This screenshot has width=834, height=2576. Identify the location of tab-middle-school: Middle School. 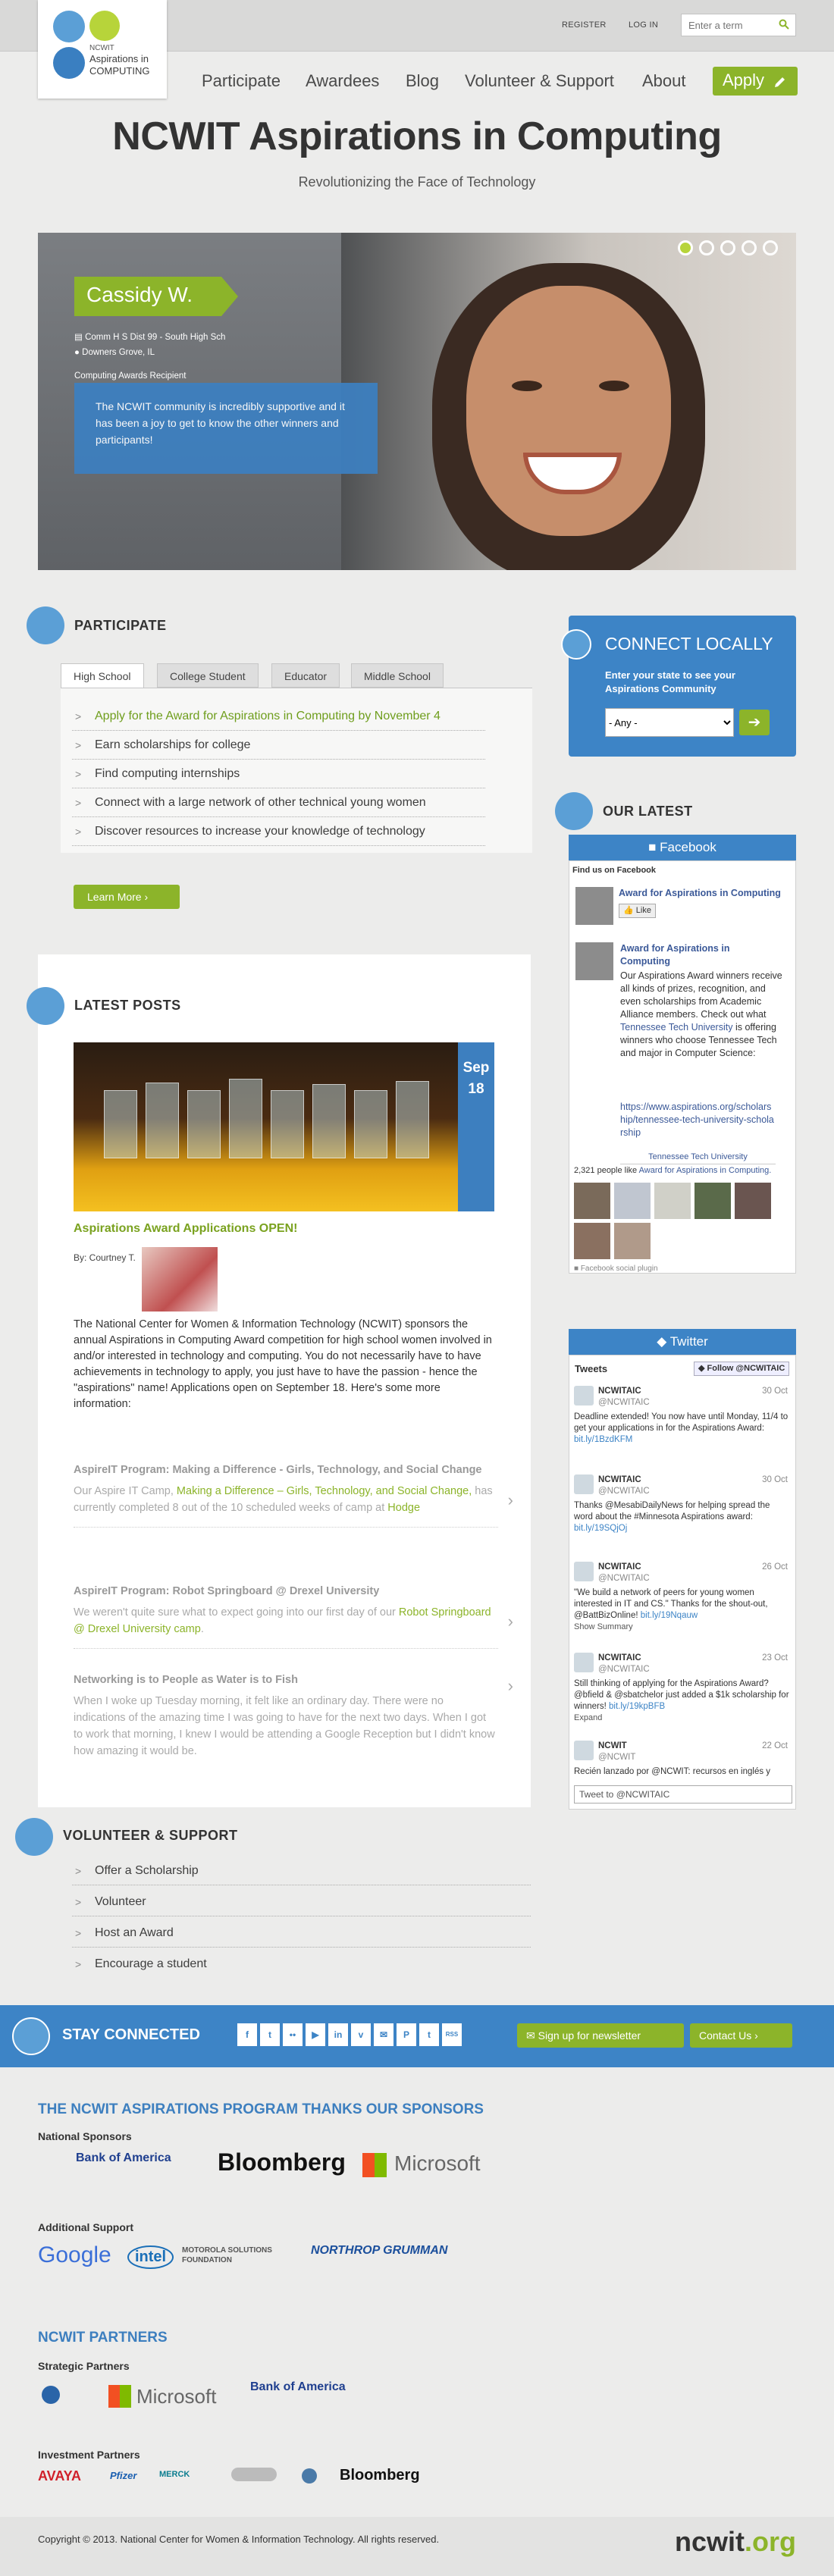
(397, 675).